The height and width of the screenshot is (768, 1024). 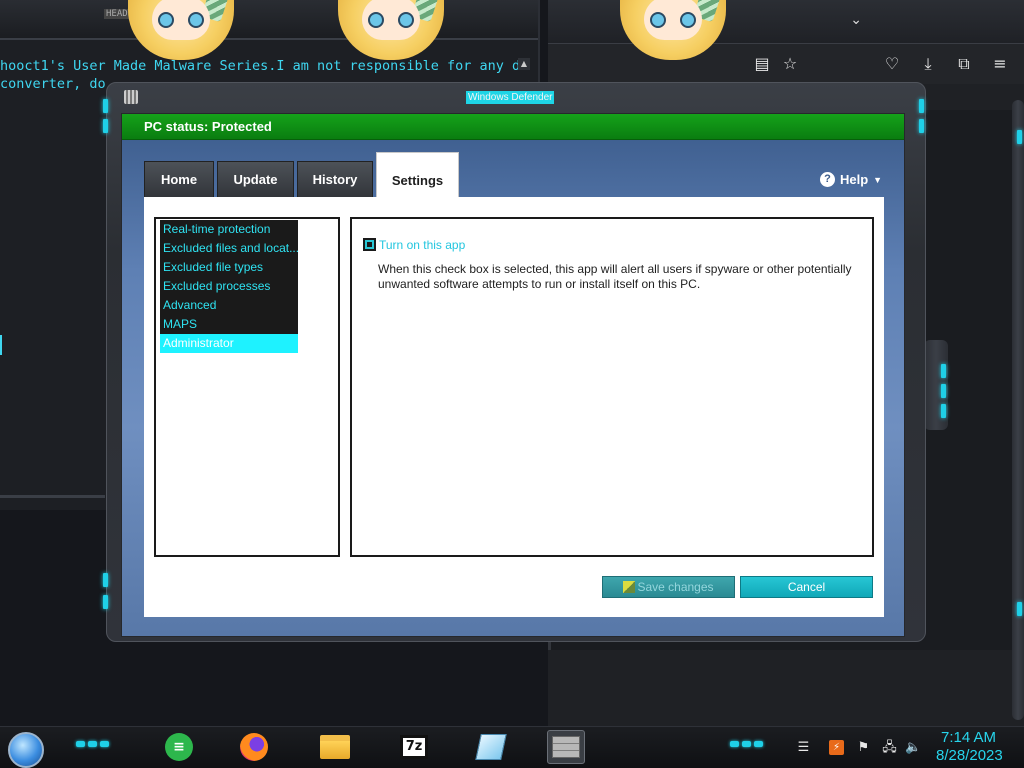 What do you see at coordinates (524, 64) in the screenshot?
I see `terminal-scroll-up-button: ▲` at bounding box center [524, 64].